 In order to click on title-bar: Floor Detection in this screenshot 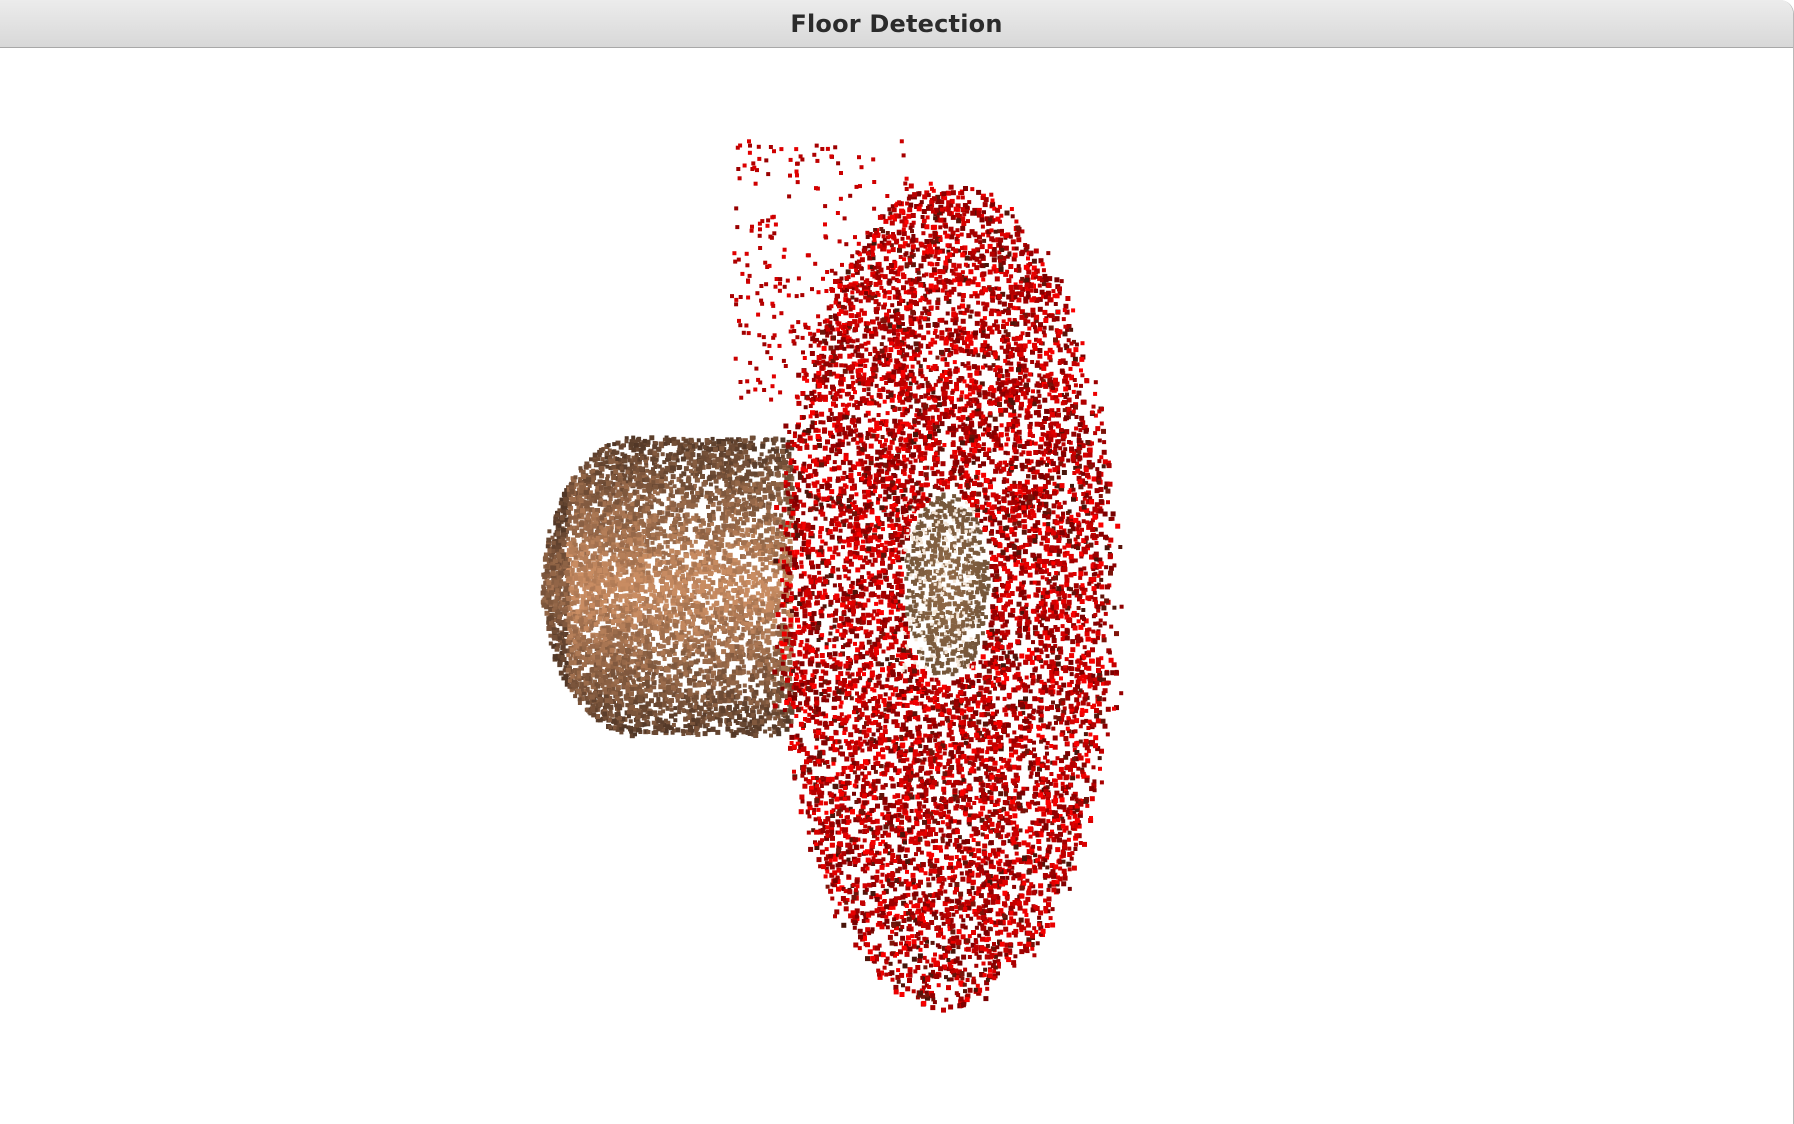, I will do `click(896, 24)`.